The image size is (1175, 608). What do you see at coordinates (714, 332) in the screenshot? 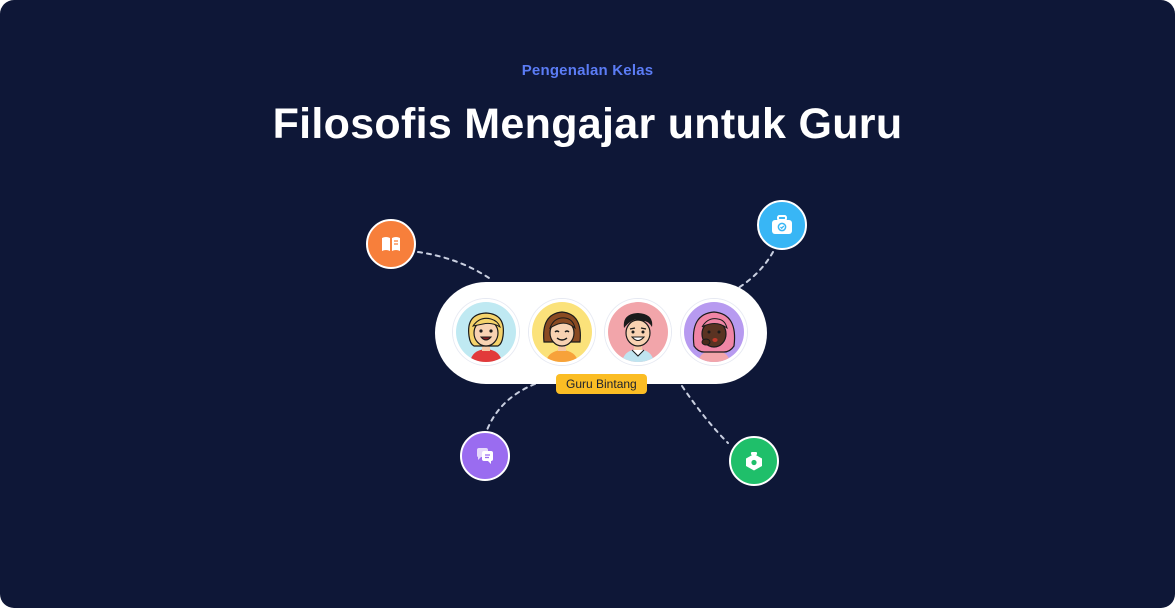
I see `pink-hair-girl-avatar` at bounding box center [714, 332].